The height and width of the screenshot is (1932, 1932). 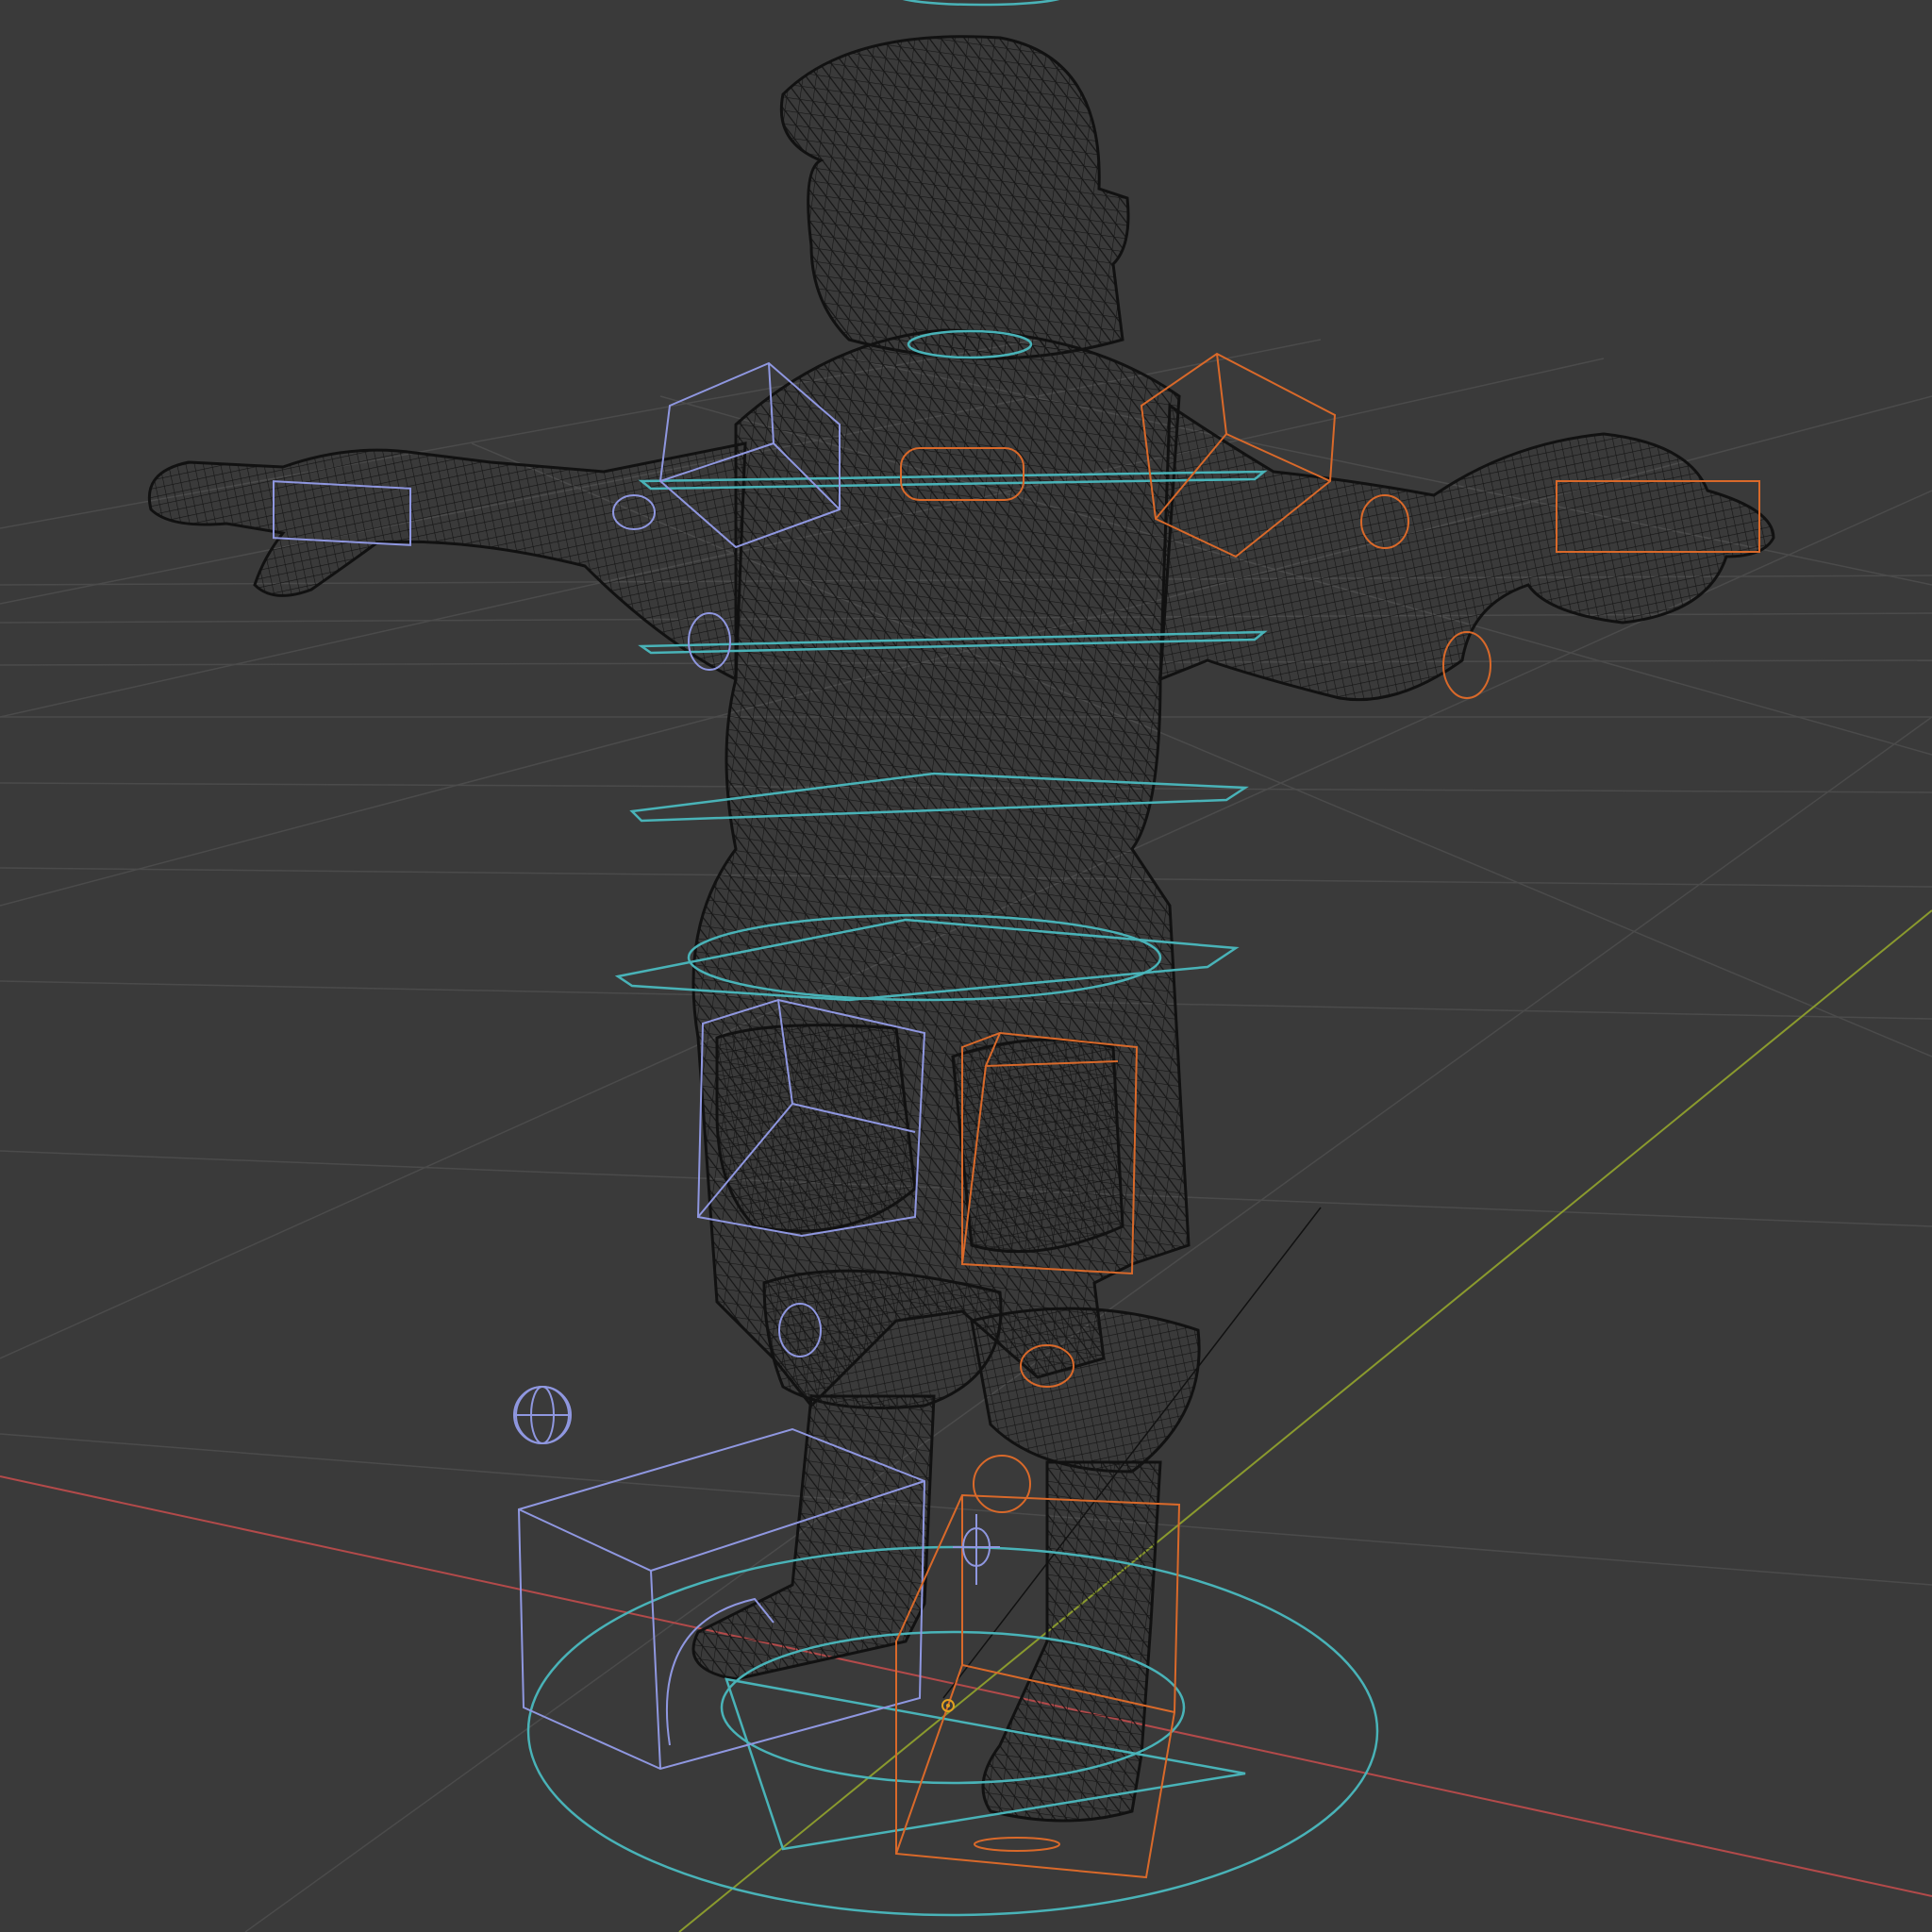 I want to click on right-foot-ik-control, so click(x=1002, y=1484).